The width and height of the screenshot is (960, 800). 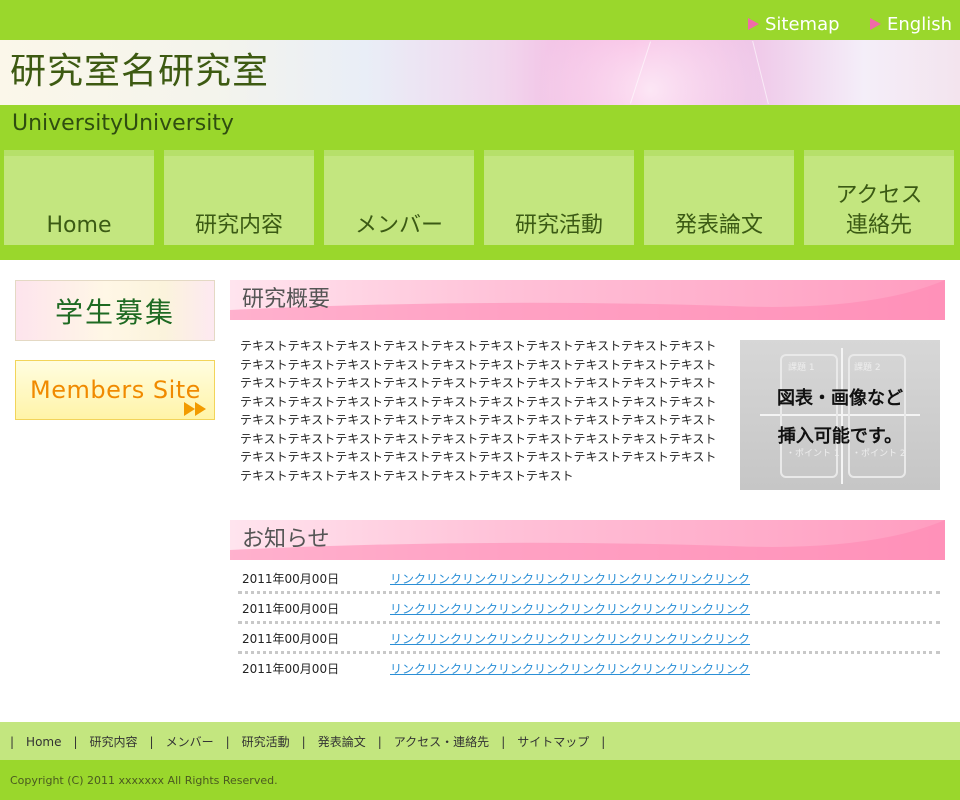 What do you see at coordinates (190, 742) in the screenshot?
I see `footer-link-members: メンバー` at bounding box center [190, 742].